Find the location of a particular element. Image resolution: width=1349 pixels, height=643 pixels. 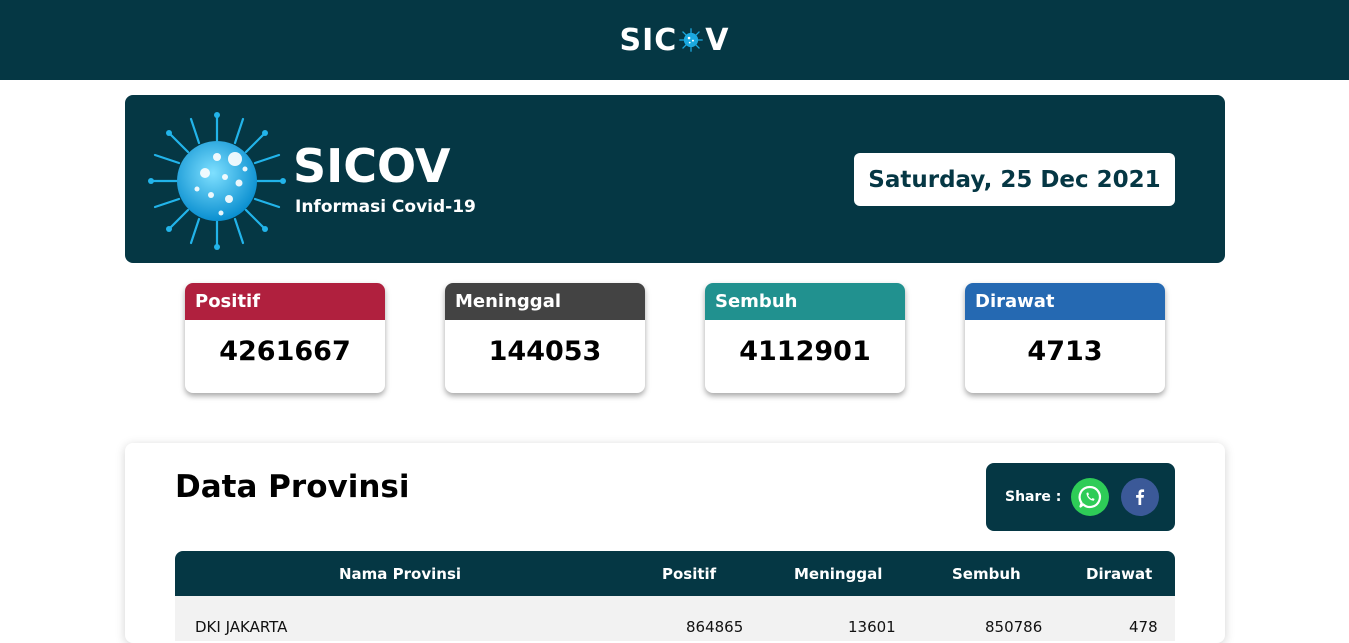

virus-icon is located at coordinates (691, 40).